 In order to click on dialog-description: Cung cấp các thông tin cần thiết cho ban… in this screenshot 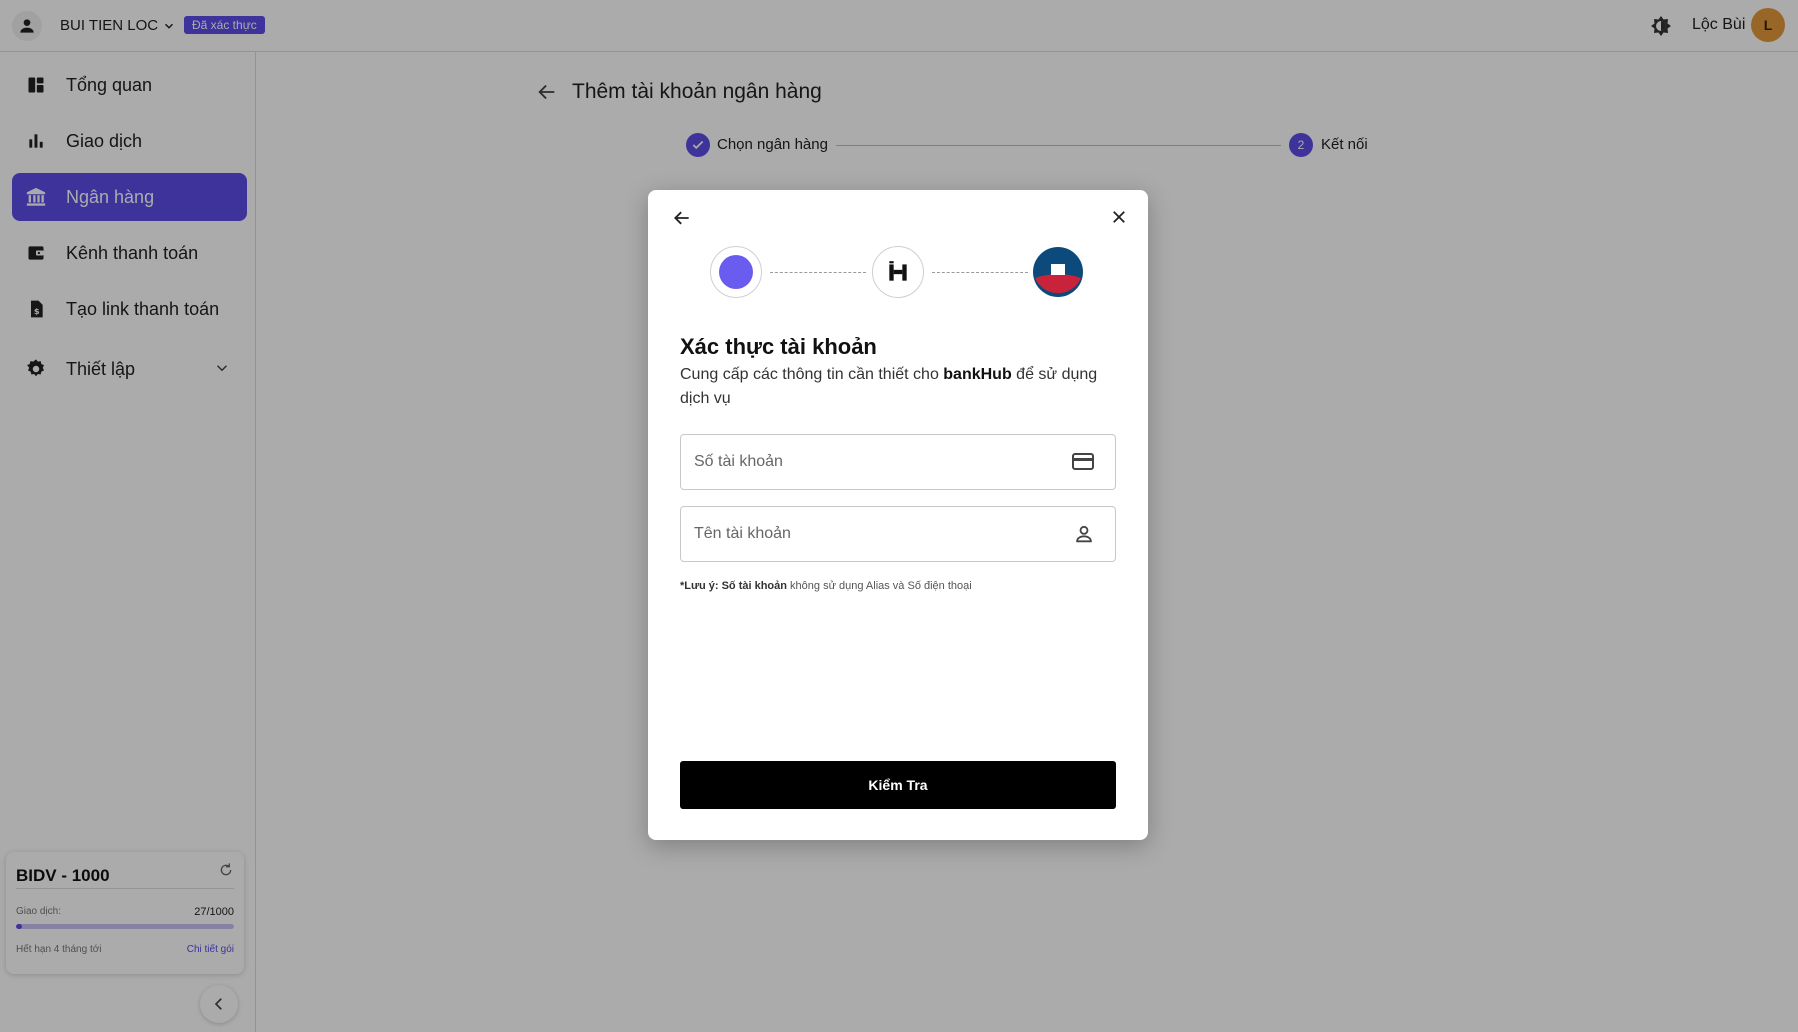, I will do `click(895, 387)`.